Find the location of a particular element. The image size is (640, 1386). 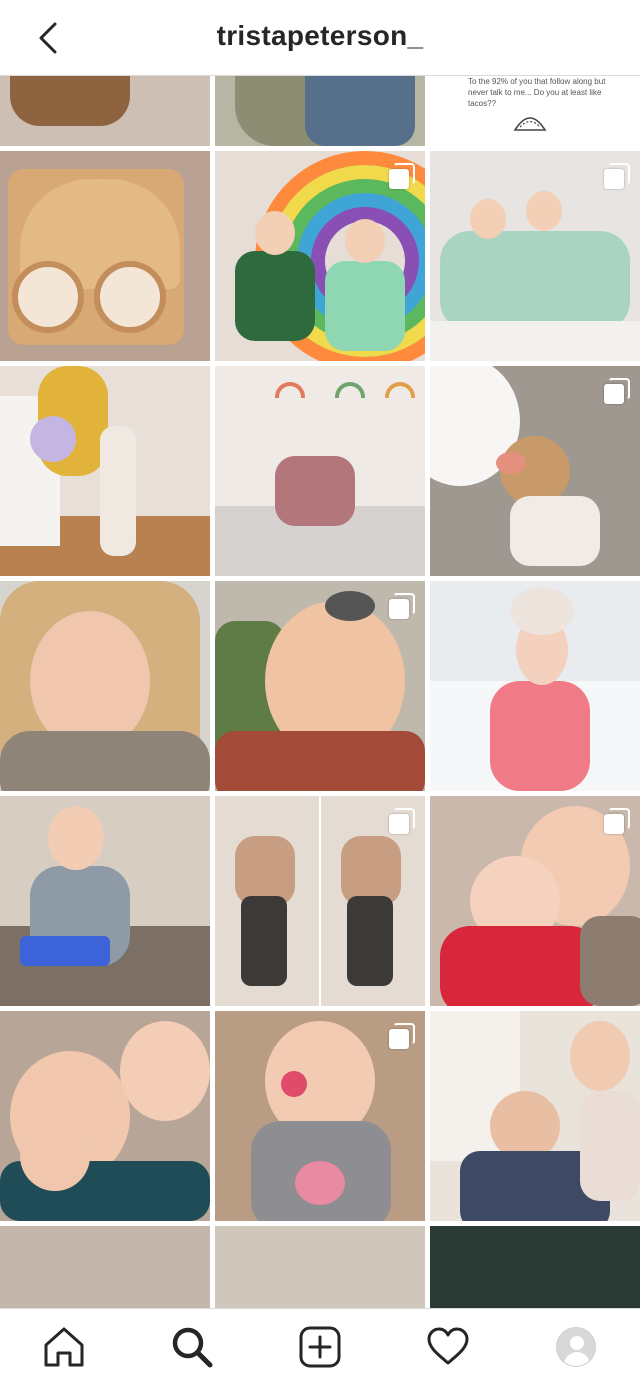

search-icon is located at coordinates (192, 1347).